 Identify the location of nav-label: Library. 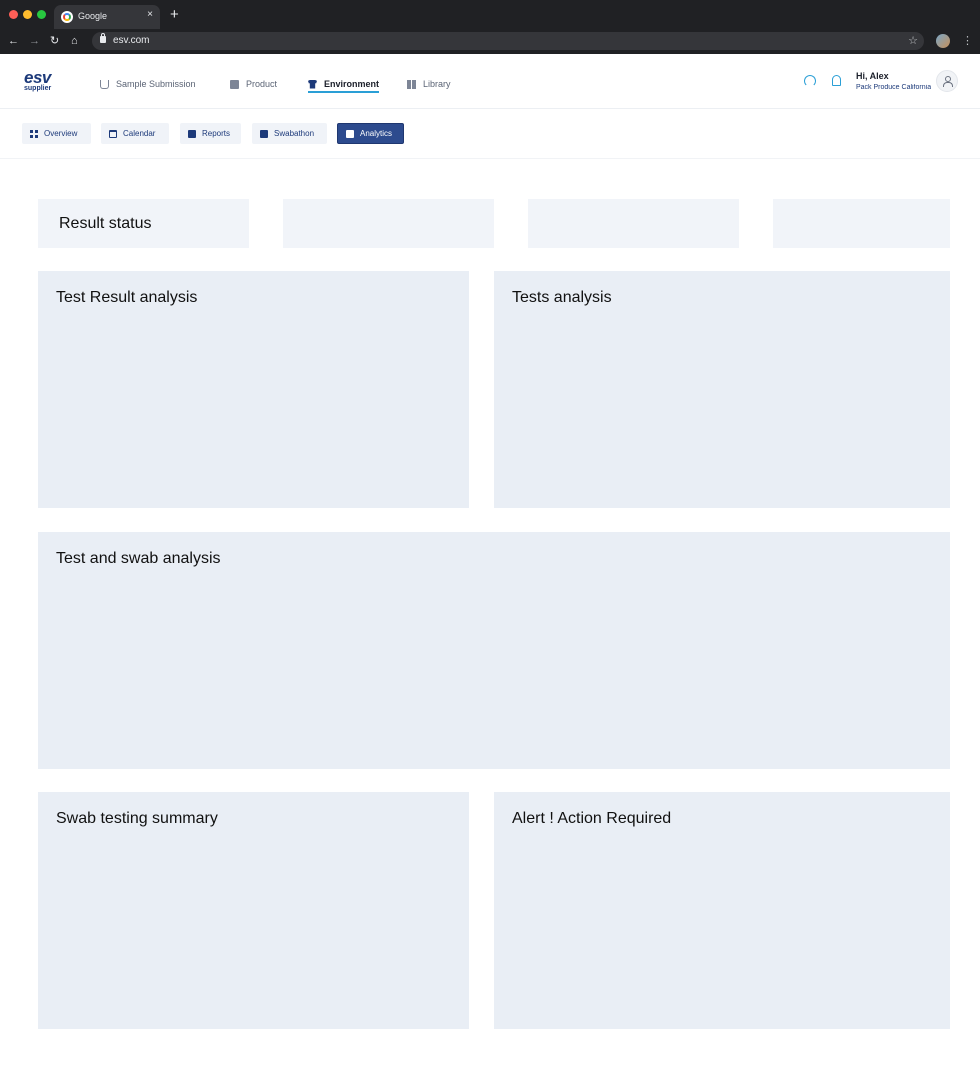
(437, 84).